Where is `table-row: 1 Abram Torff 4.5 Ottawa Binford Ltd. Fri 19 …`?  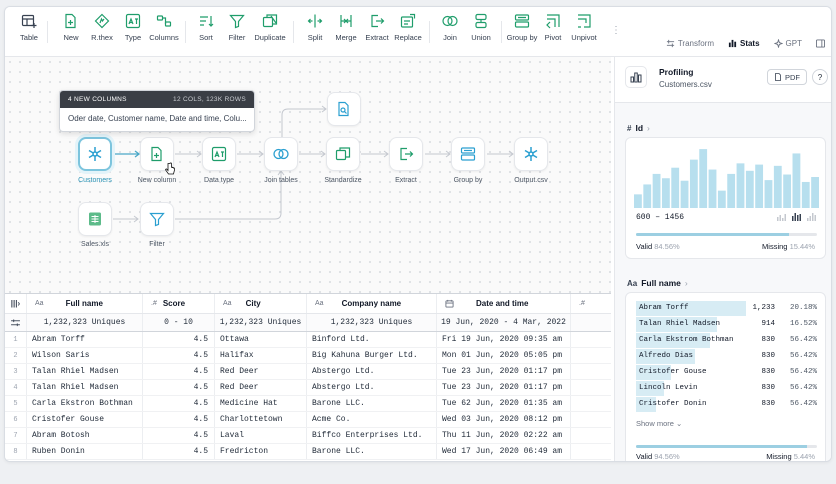
table-row: 1 Abram Torff 4.5 Ottawa Binford Ltd. Fri 19 … is located at coordinates (308, 340).